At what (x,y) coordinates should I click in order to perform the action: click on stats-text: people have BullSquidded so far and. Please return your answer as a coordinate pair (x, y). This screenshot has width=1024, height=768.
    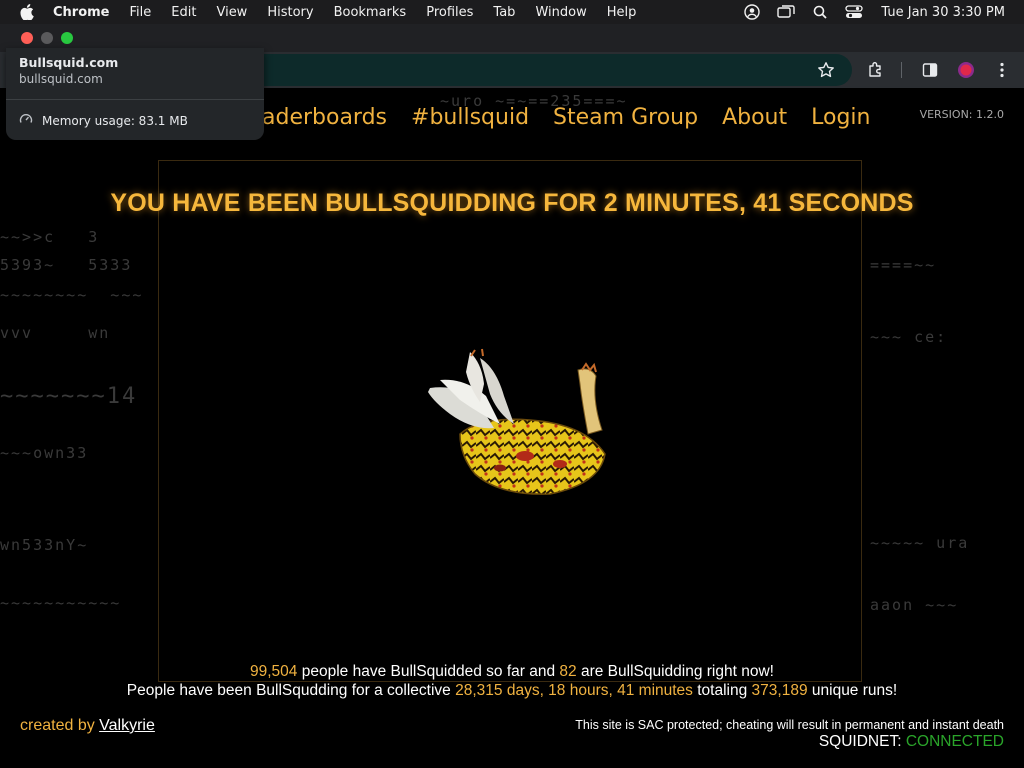
    Looking at the image, I should click on (428, 671).